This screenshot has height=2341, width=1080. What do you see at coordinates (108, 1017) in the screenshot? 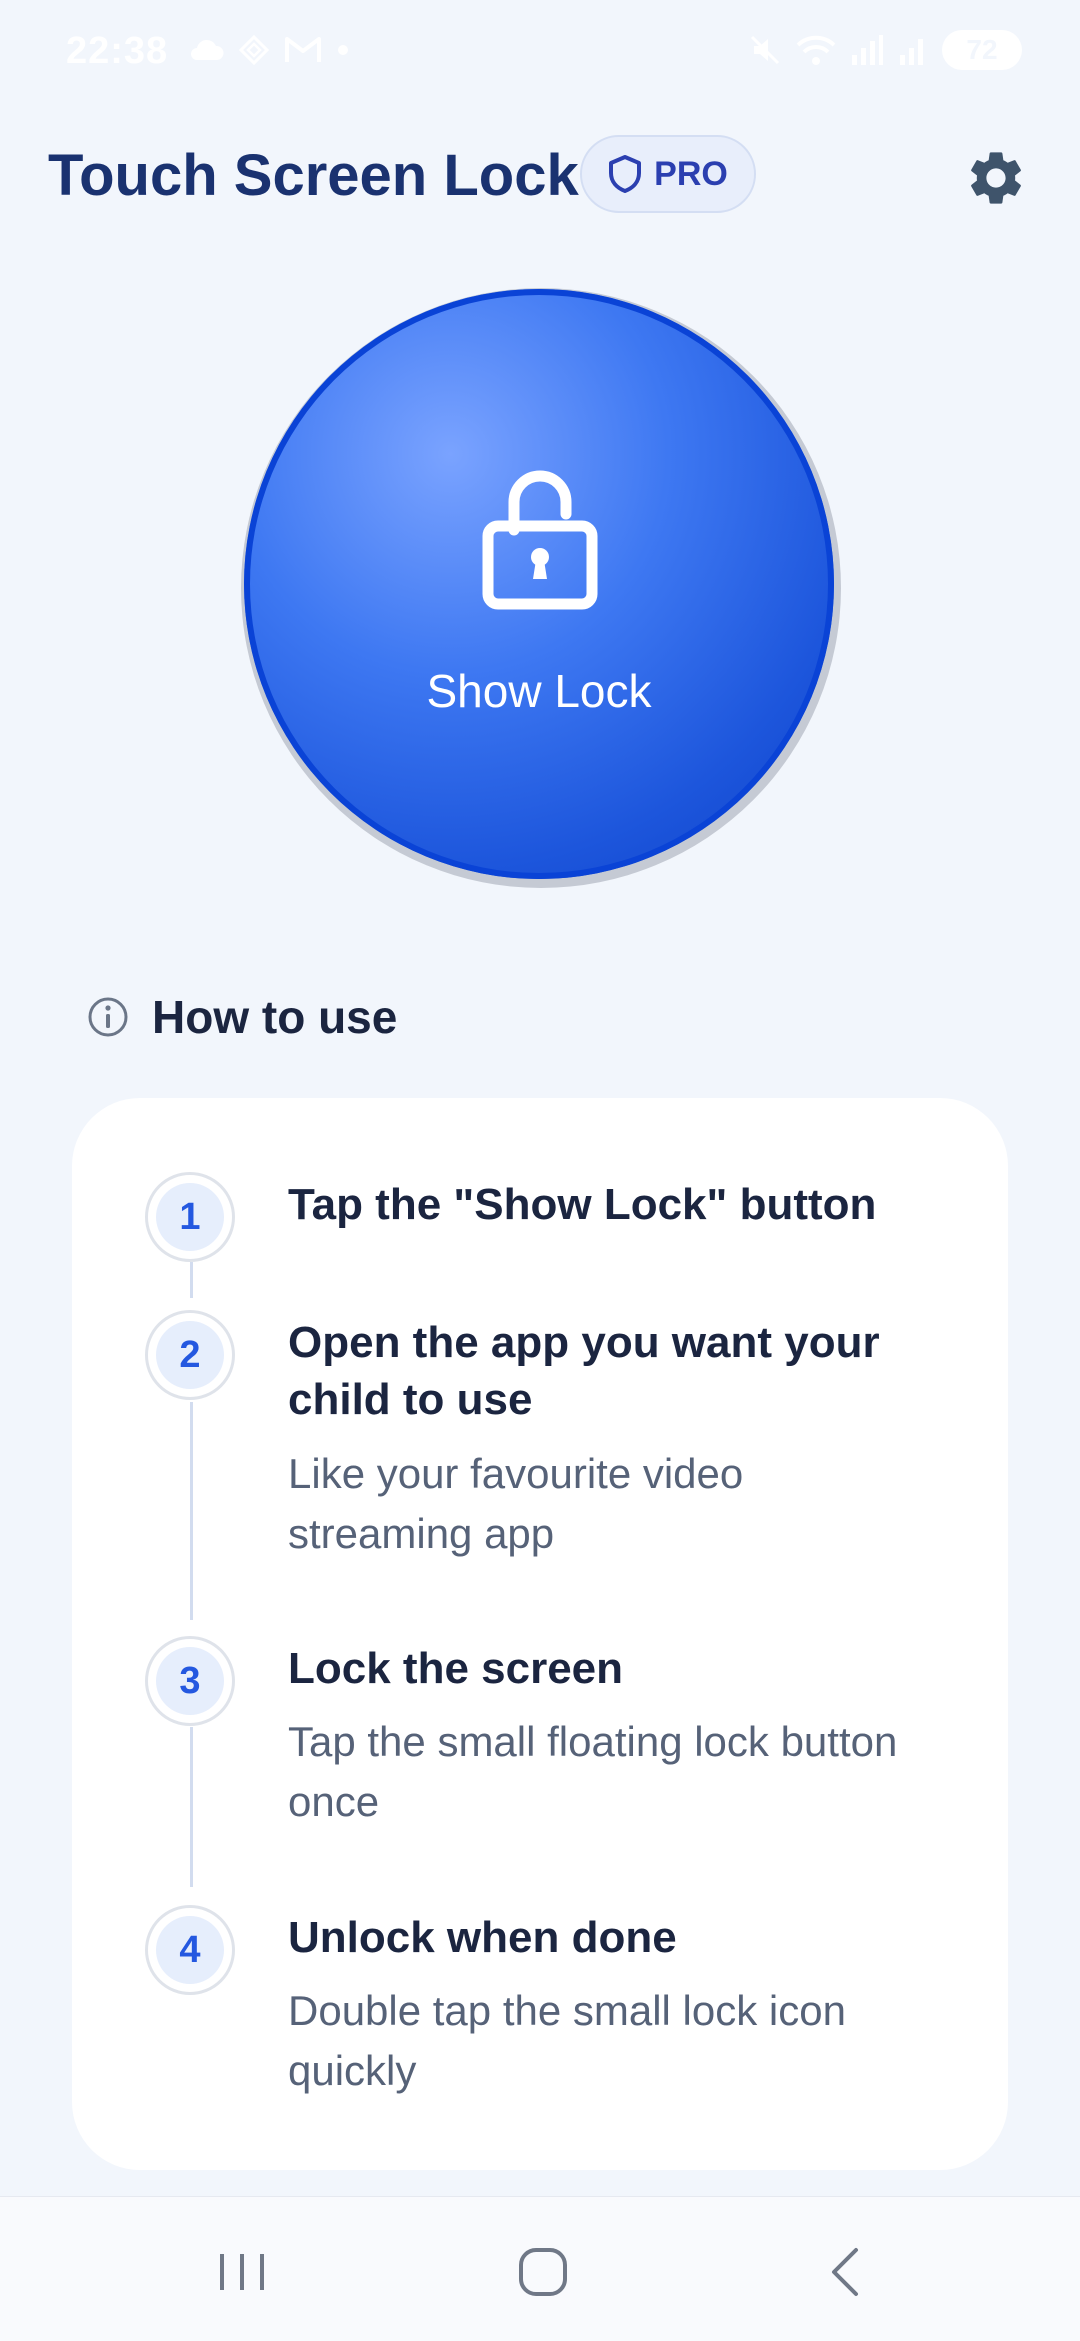
I see `info-icon` at bounding box center [108, 1017].